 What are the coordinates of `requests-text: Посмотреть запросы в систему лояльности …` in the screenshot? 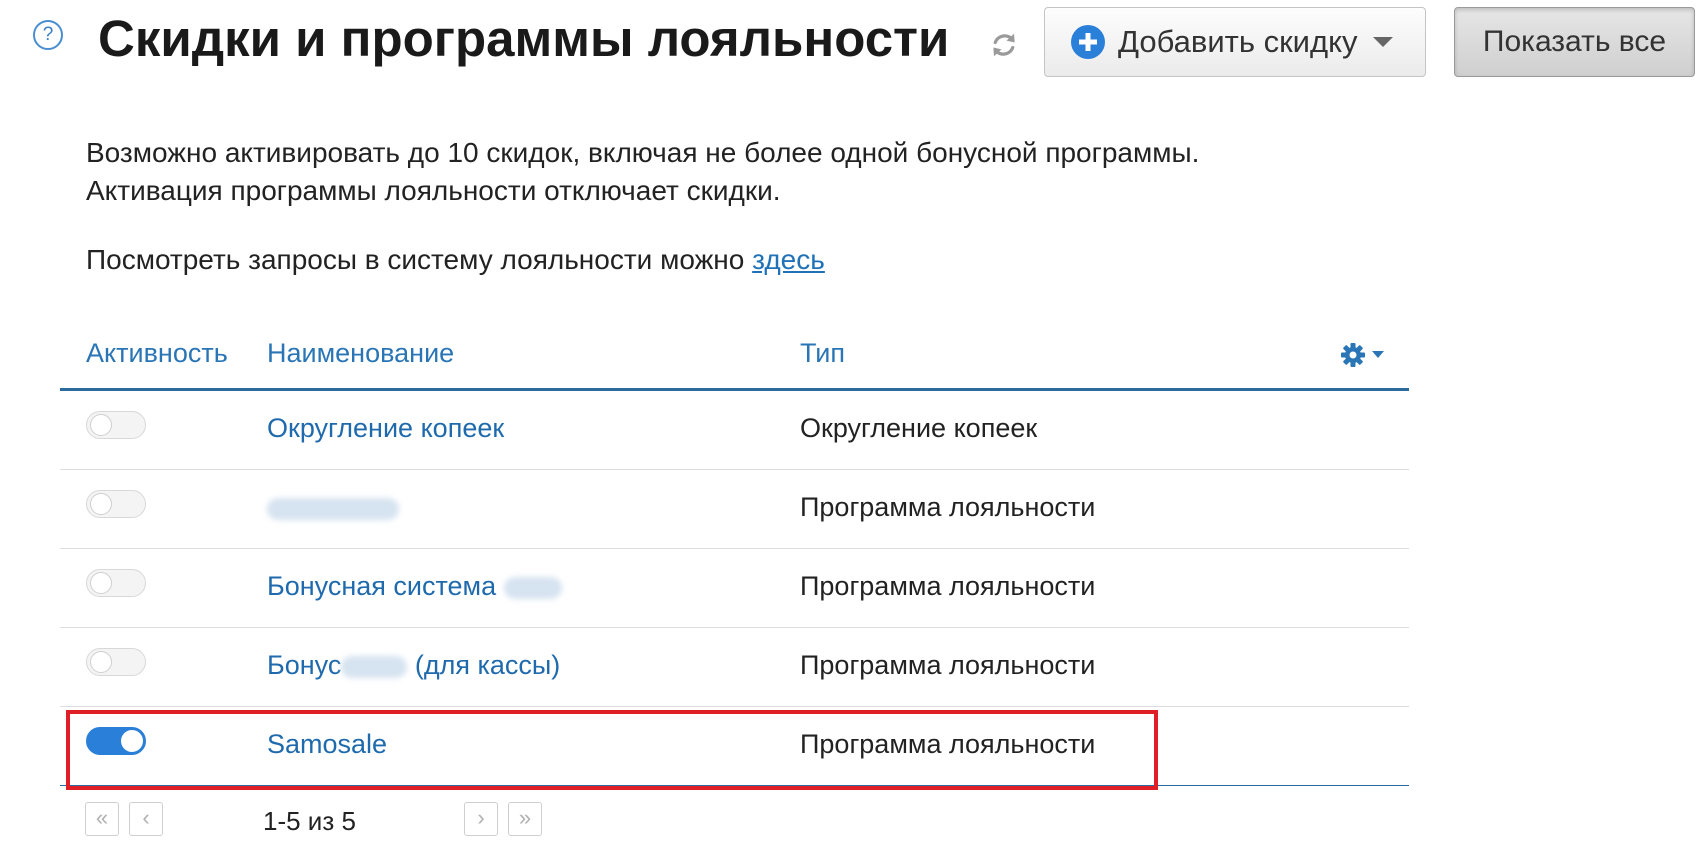 It's located at (419, 259).